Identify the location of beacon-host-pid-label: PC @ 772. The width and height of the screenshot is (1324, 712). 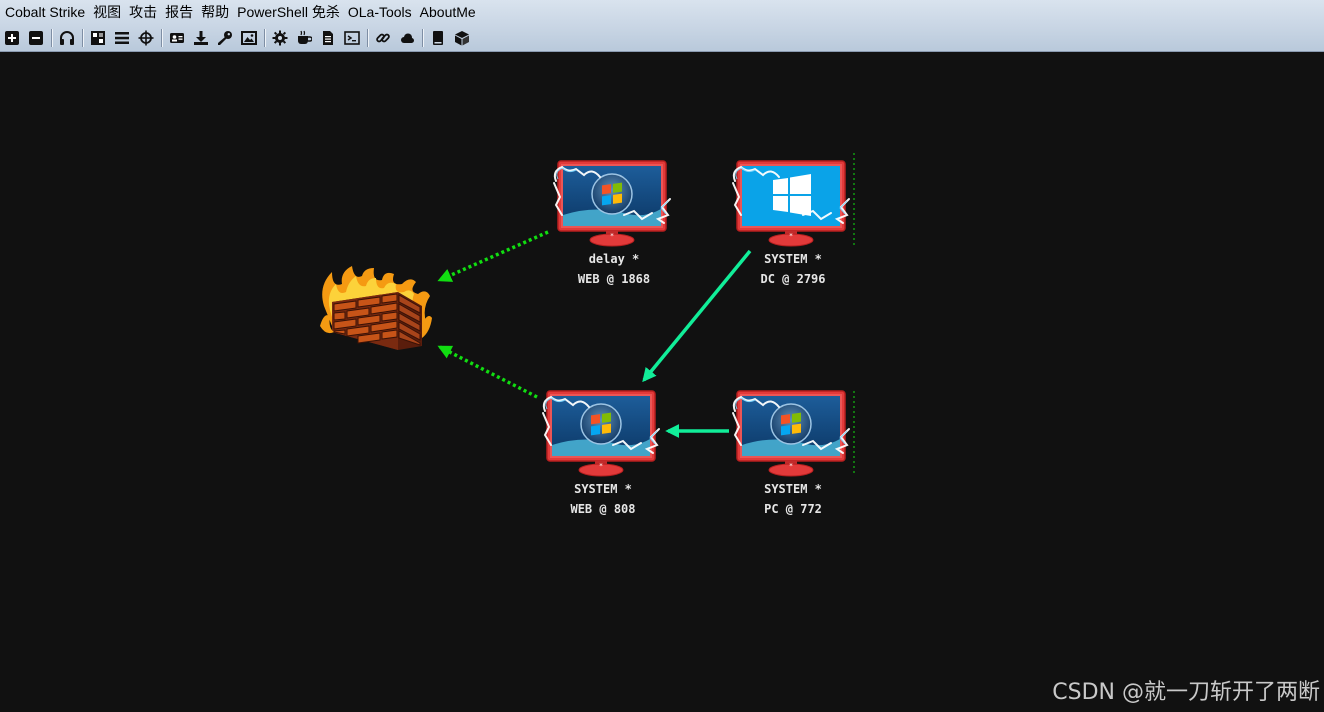
(793, 509).